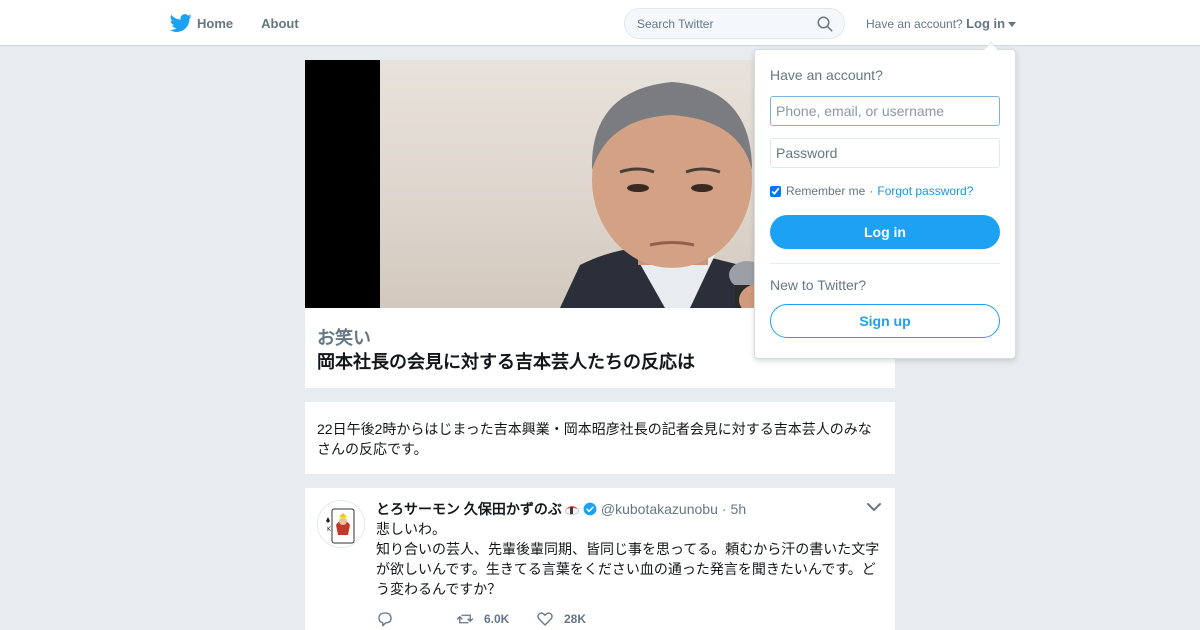 This screenshot has height=630, width=1200. I want to click on nav-about-link: About, so click(280, 23).